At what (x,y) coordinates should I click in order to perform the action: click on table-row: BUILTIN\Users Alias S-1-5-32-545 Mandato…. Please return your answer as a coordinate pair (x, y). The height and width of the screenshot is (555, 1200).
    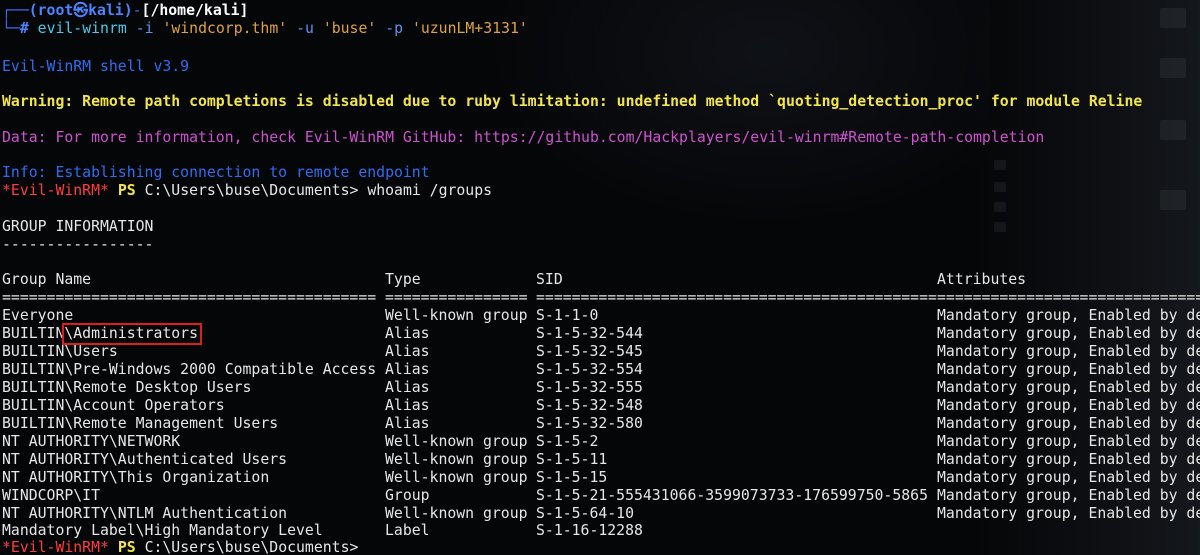
    Looking at the image, I should click on (600, 352).